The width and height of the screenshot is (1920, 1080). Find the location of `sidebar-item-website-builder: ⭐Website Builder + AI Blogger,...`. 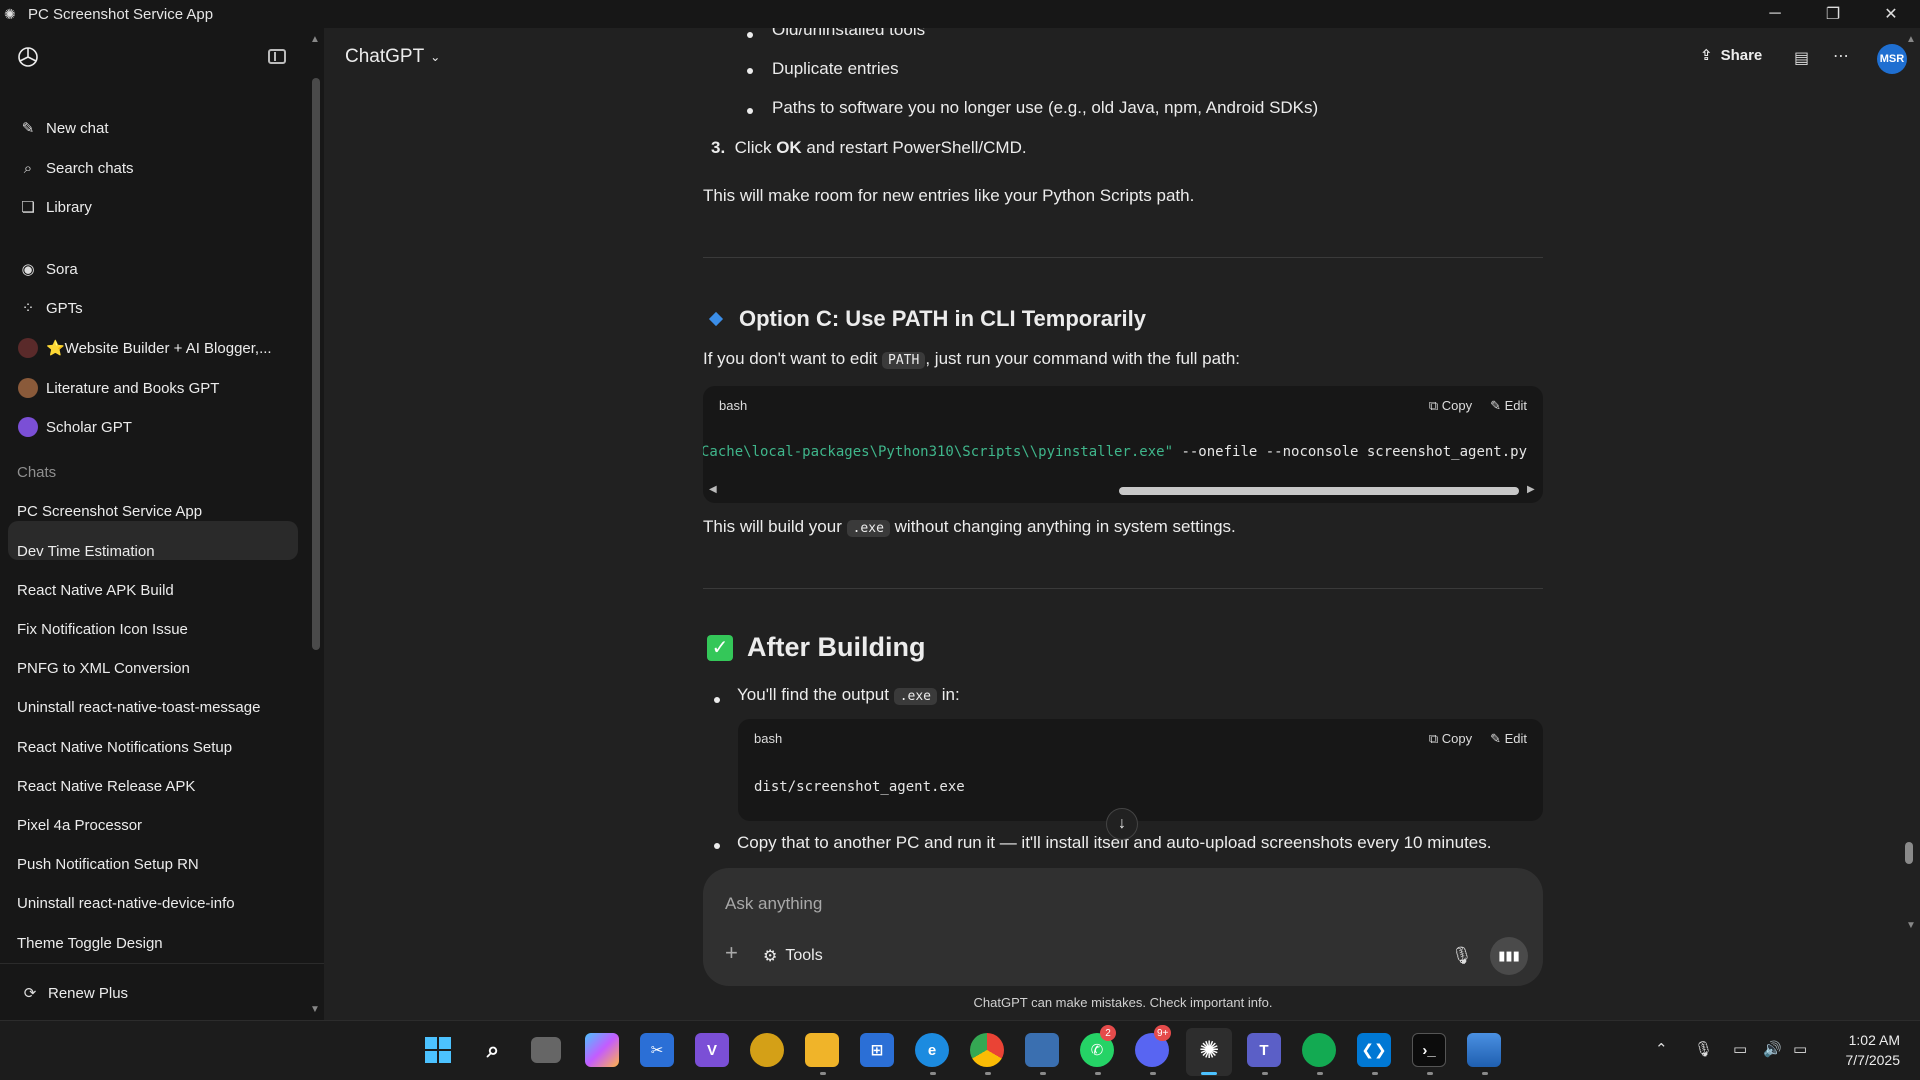

sidebar-item-website-builder: ⭐Website Builder + AI Blogger,... is located at coordinates (145, 348).